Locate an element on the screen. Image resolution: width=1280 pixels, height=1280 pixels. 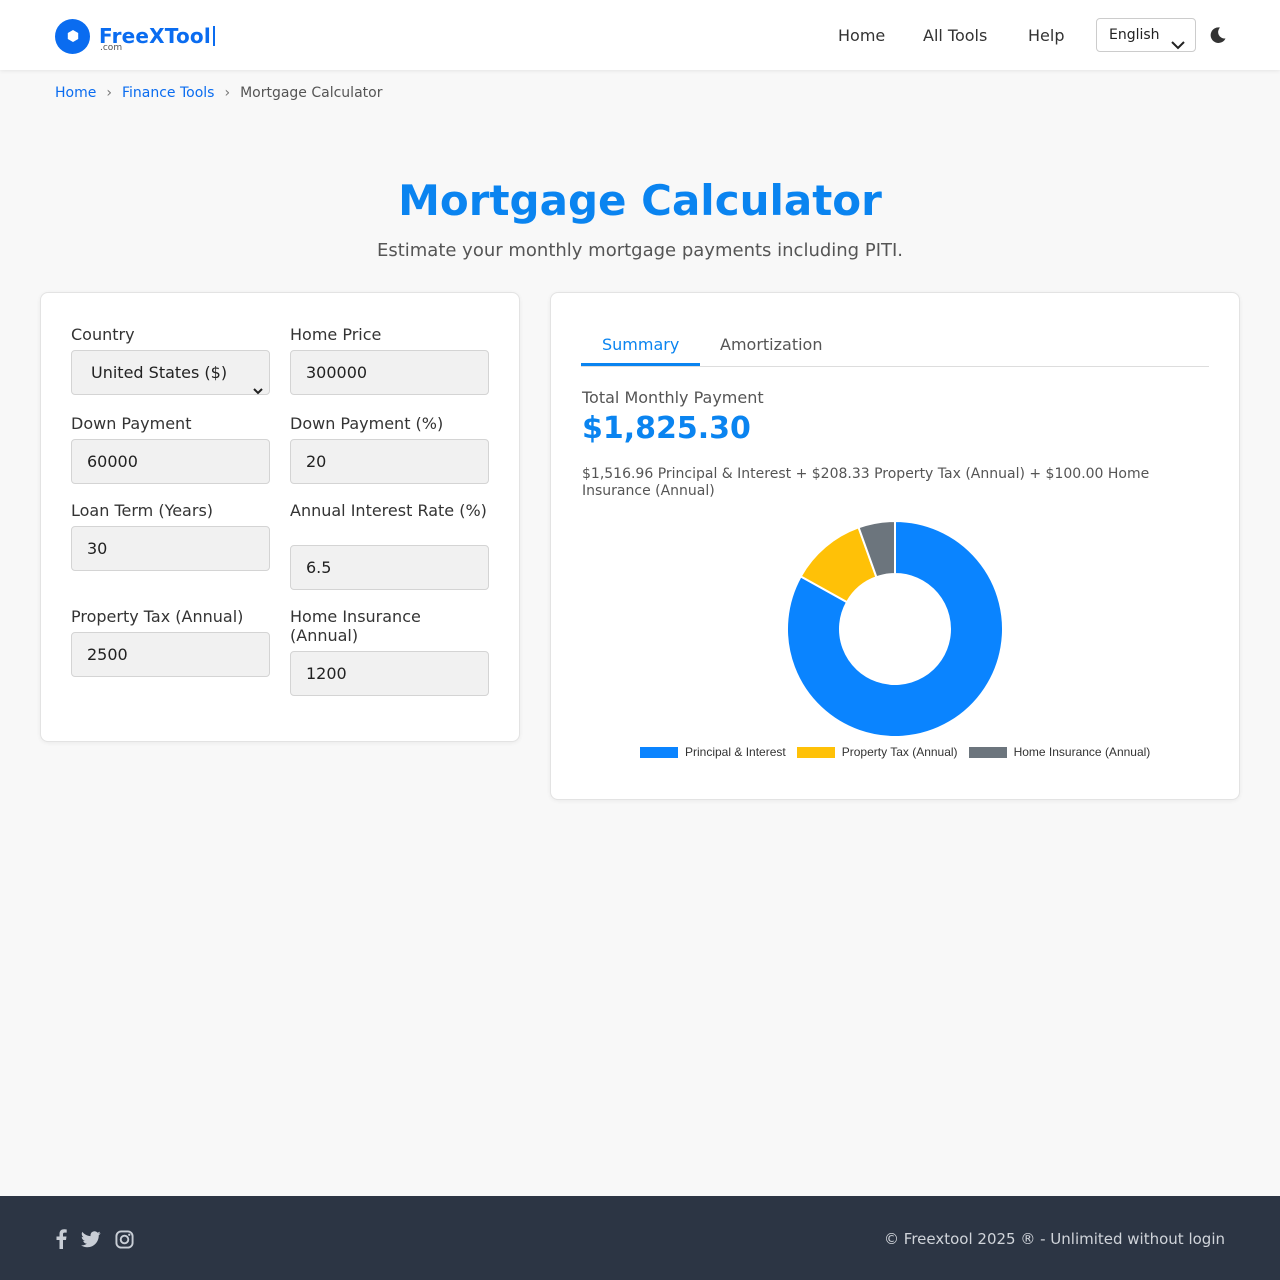
instagram-icon is located at coordinates (124, 1241).